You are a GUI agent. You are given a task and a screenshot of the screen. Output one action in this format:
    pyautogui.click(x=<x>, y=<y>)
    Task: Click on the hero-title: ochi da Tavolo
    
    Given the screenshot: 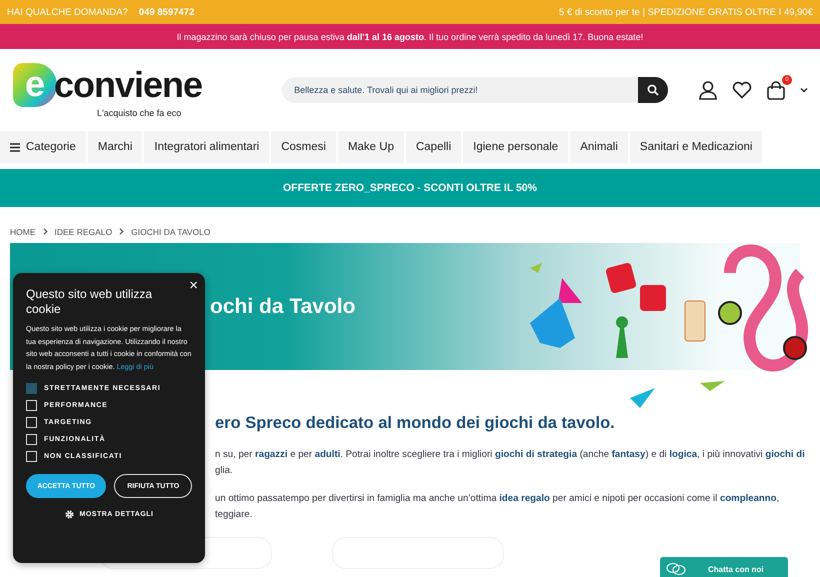 What is the action you would take?
    pyautogui.click(x=283, y=306)
    